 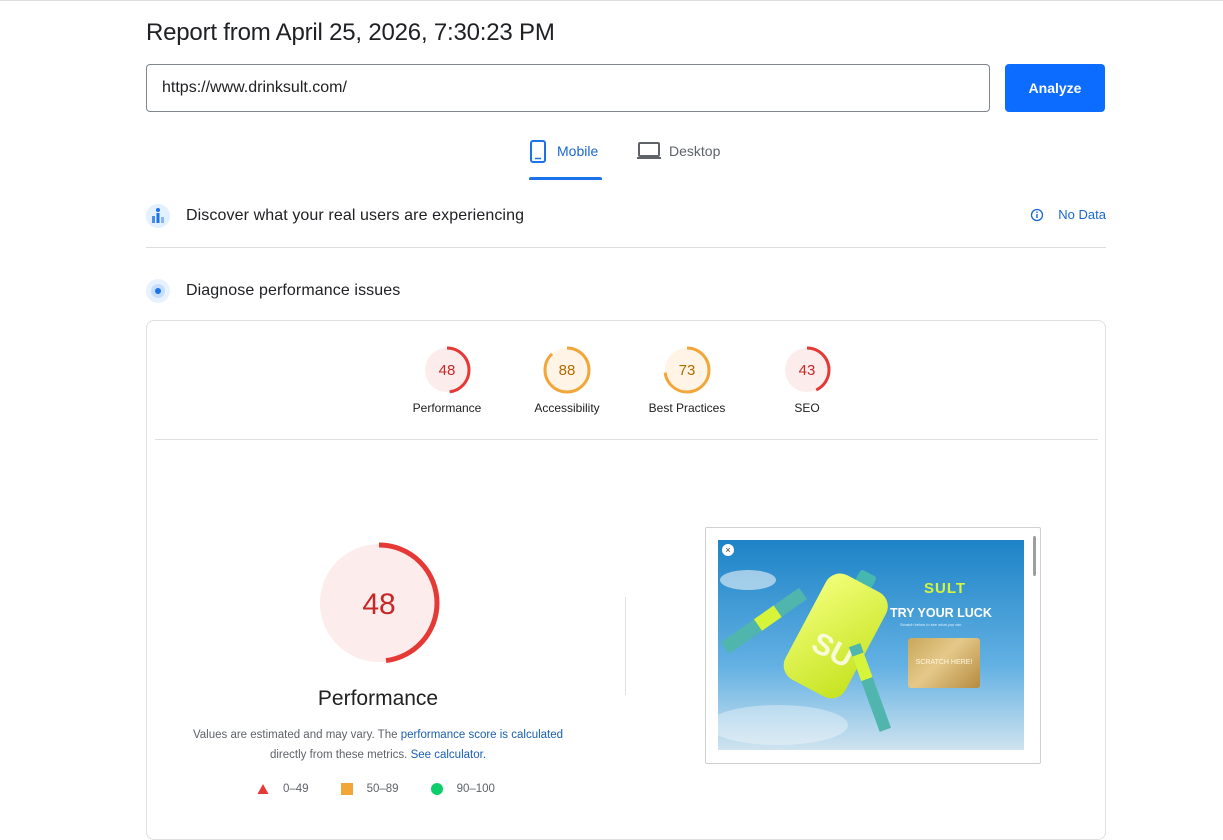 I want to click on legend-range: 50–89, so click(x=382, y=789).